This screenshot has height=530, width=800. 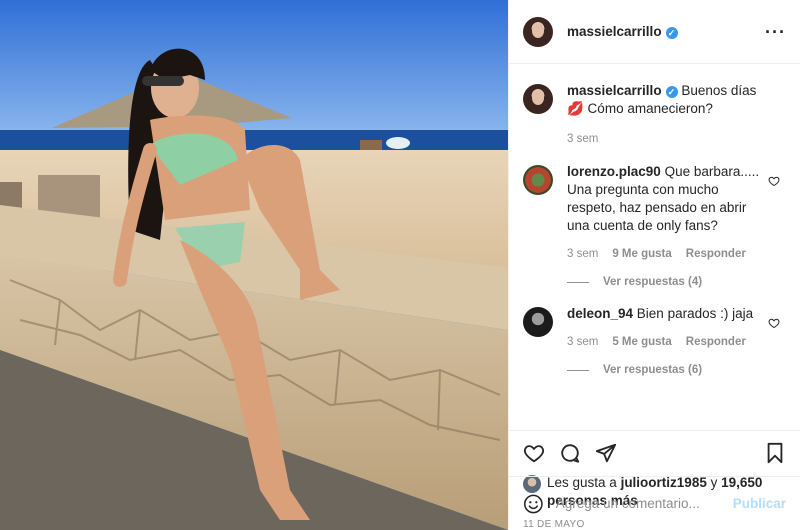 I want to click on publish-button: Publicar, so click(x=759, y=503).